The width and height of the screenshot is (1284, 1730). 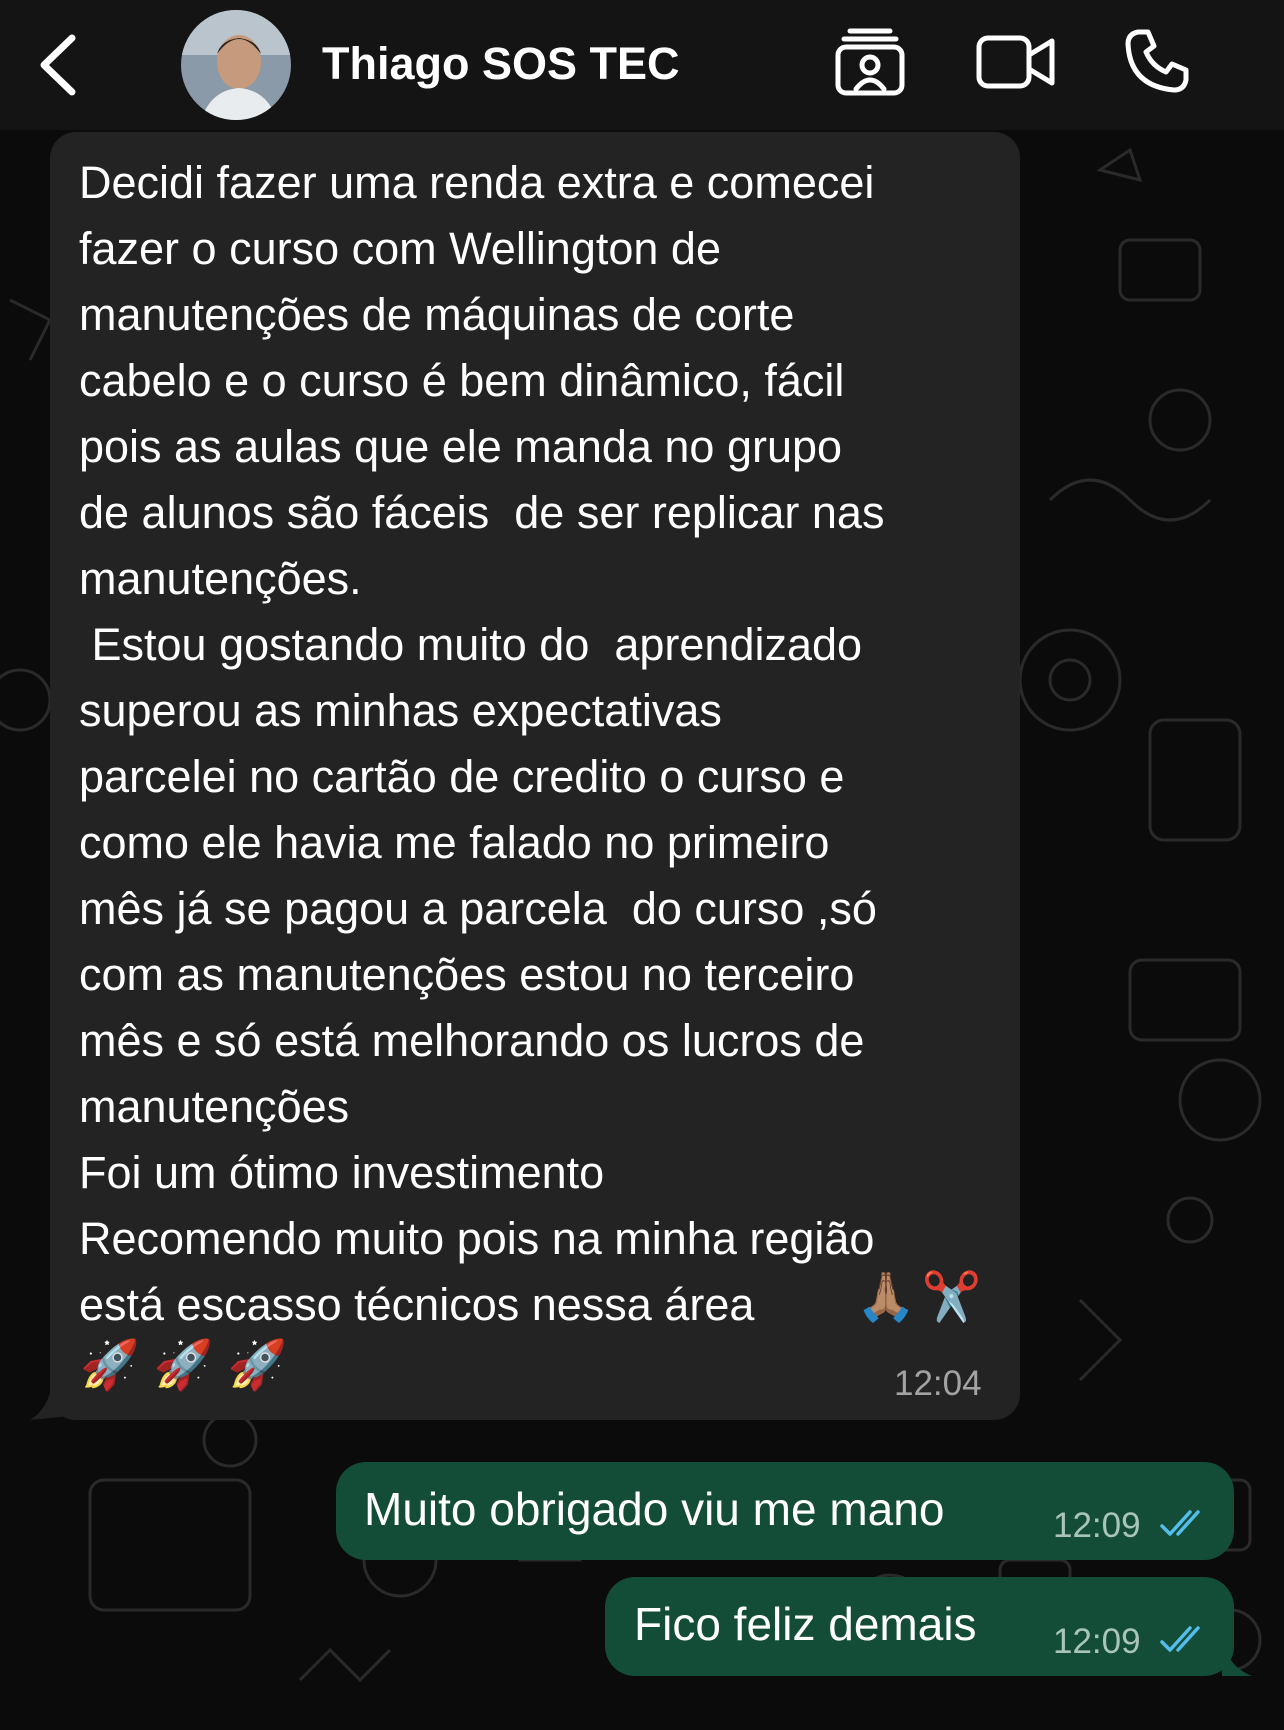 I want to click on chevron-left-icon, so click(x=60, y=65).